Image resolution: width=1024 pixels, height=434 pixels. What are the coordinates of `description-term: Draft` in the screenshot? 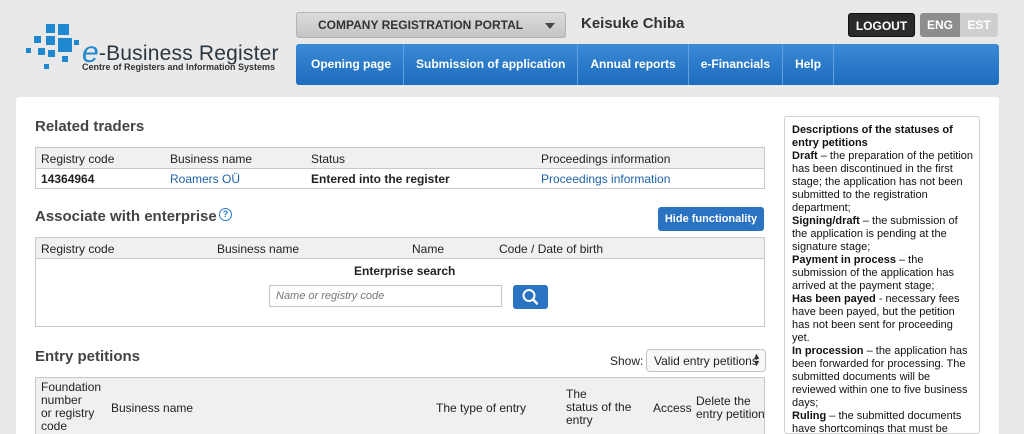 It's located at (805, 156).